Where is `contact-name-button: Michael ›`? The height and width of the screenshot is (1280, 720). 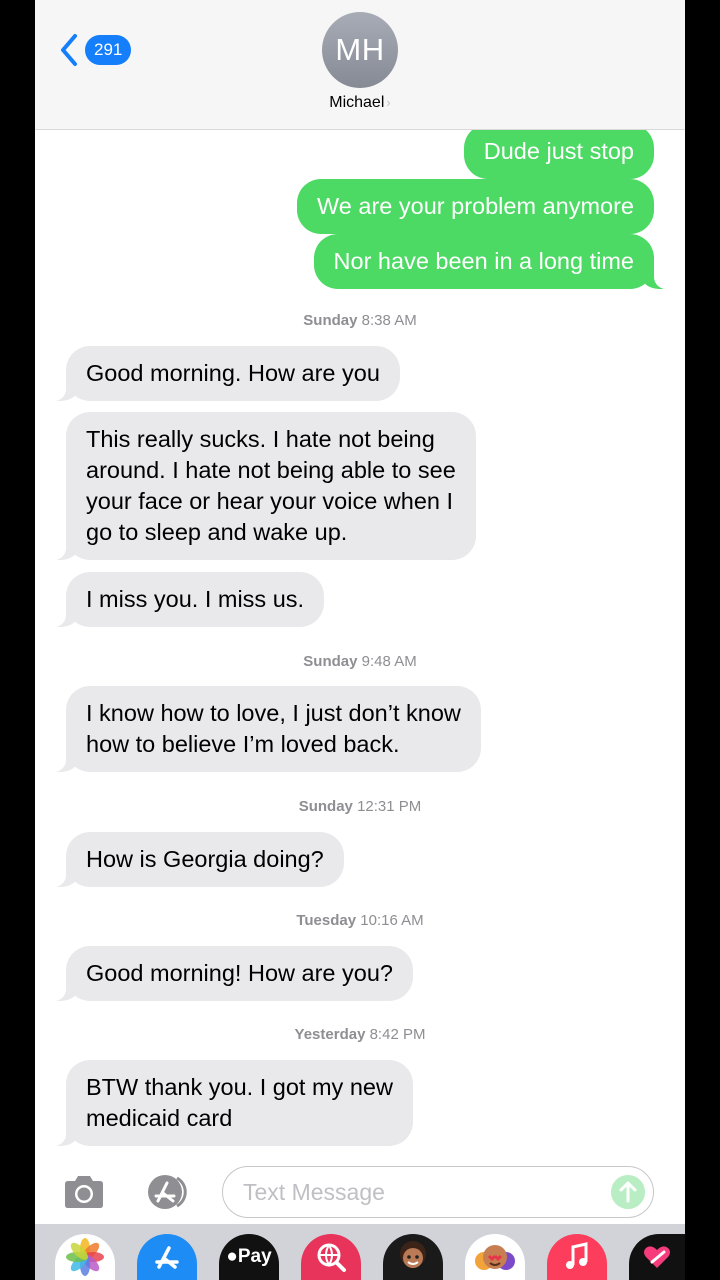 contact-name-button: Michael › is located at coordinates (360, 103).